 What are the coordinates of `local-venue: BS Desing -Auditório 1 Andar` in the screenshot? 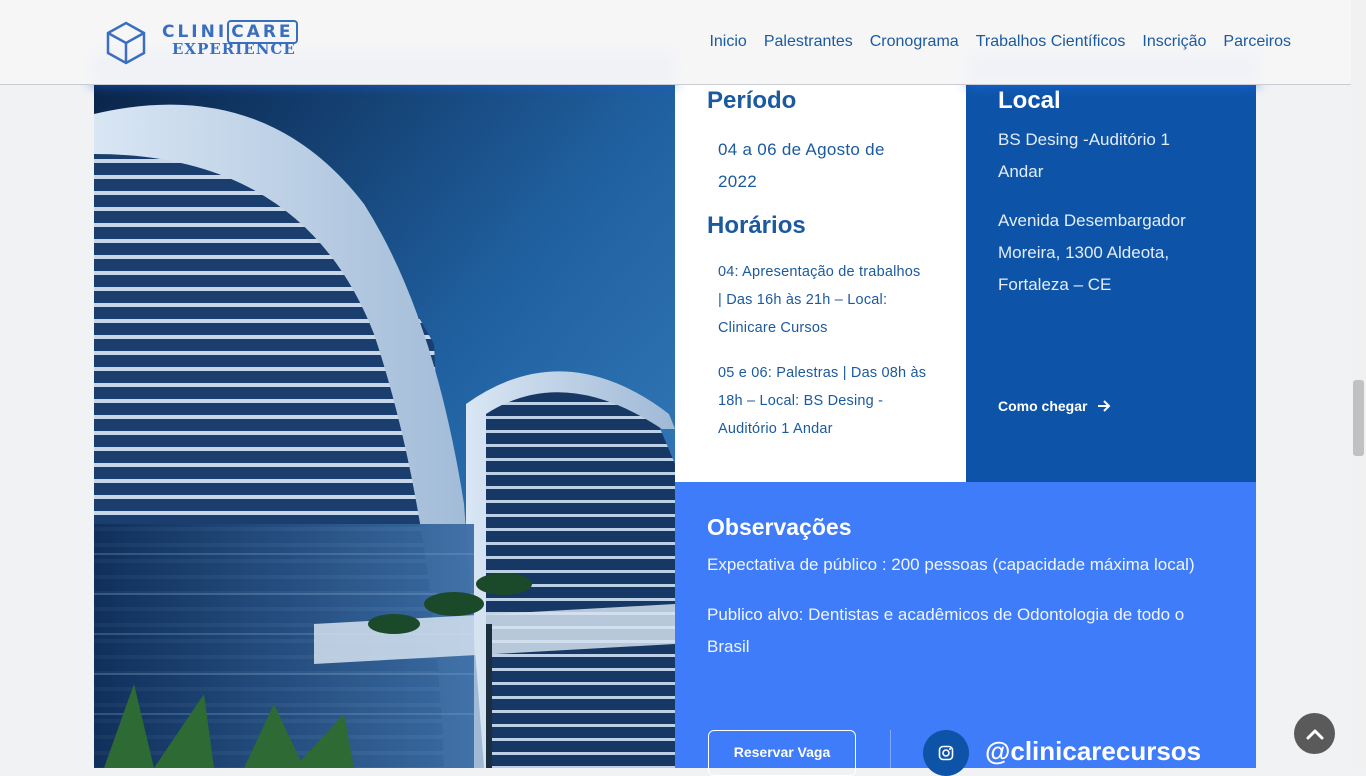 It's located at (1084, 155).